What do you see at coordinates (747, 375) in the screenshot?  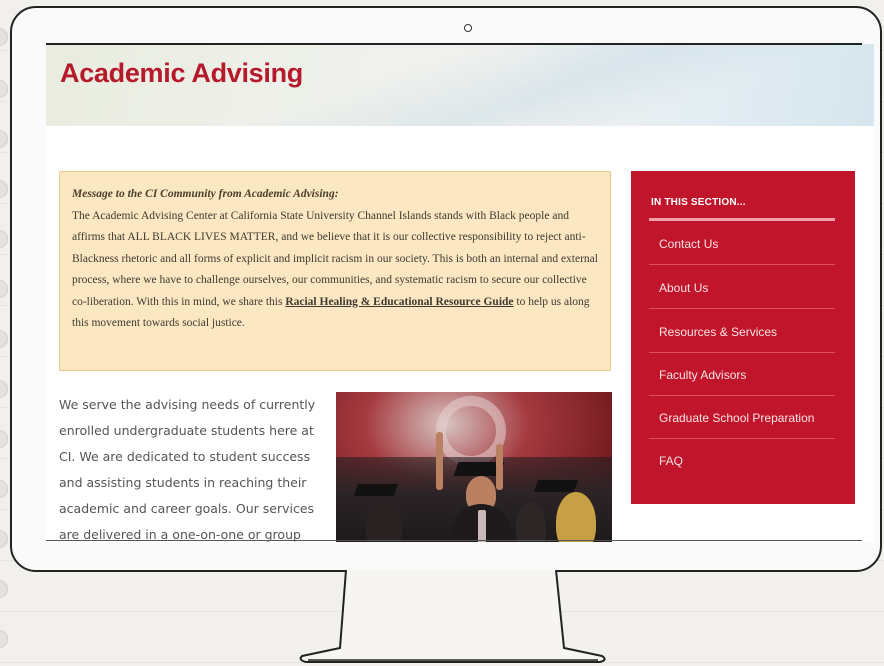 I see `sidebar-item-faculty-advisors: Faculty Advisors` at bounding box center [747, 375].